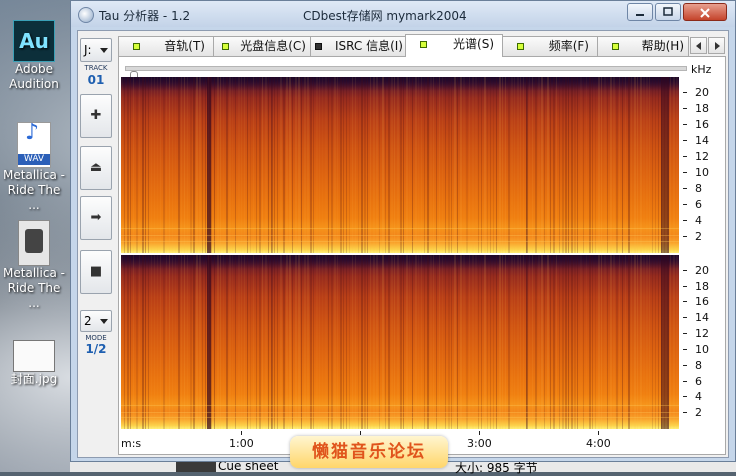 This screenshot has width=736, height=476. I want to click on app-icon, so click(86, 15).